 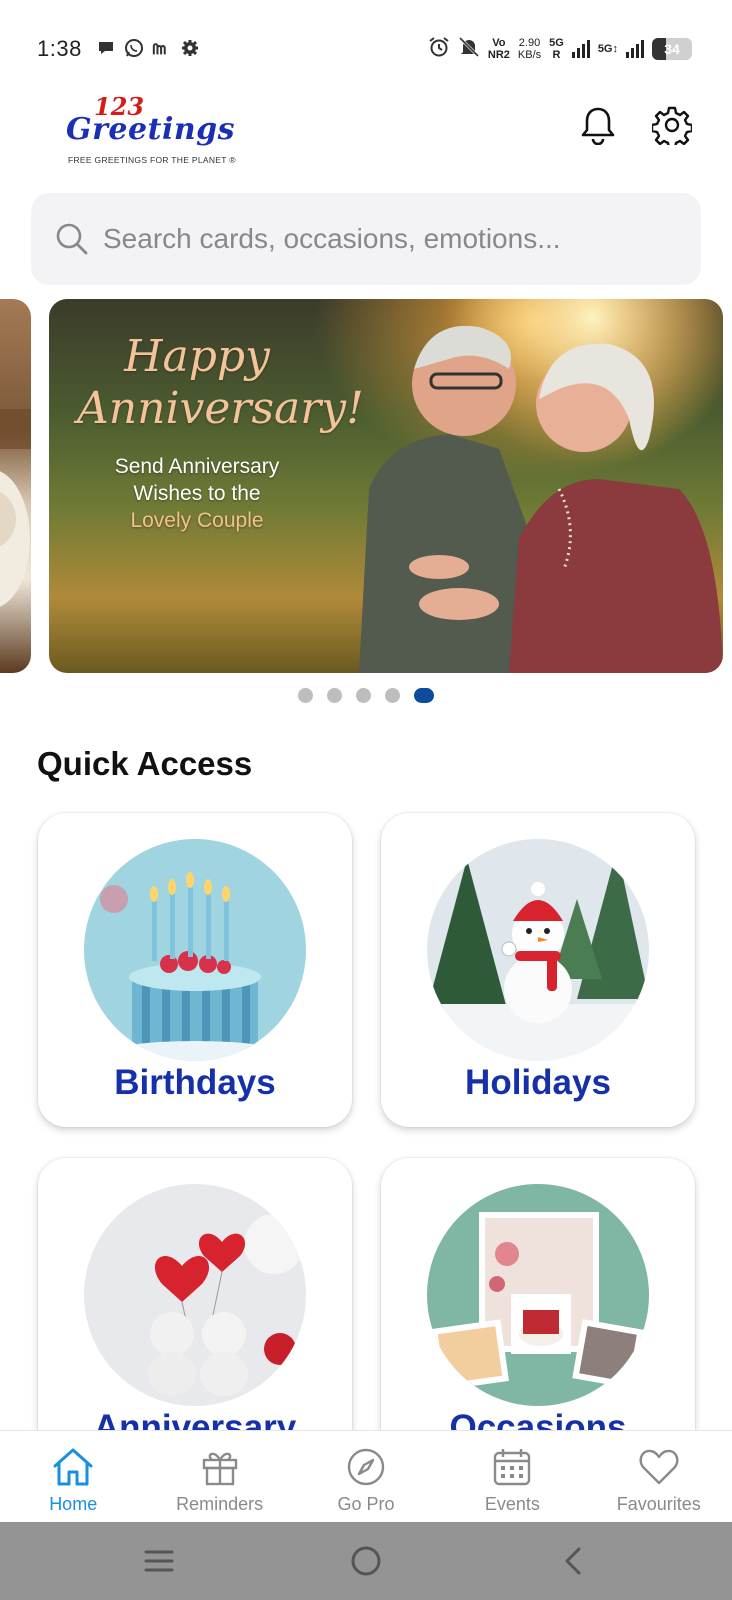 I want to click on chat-bubble-icon, so click(x=106, y=48).